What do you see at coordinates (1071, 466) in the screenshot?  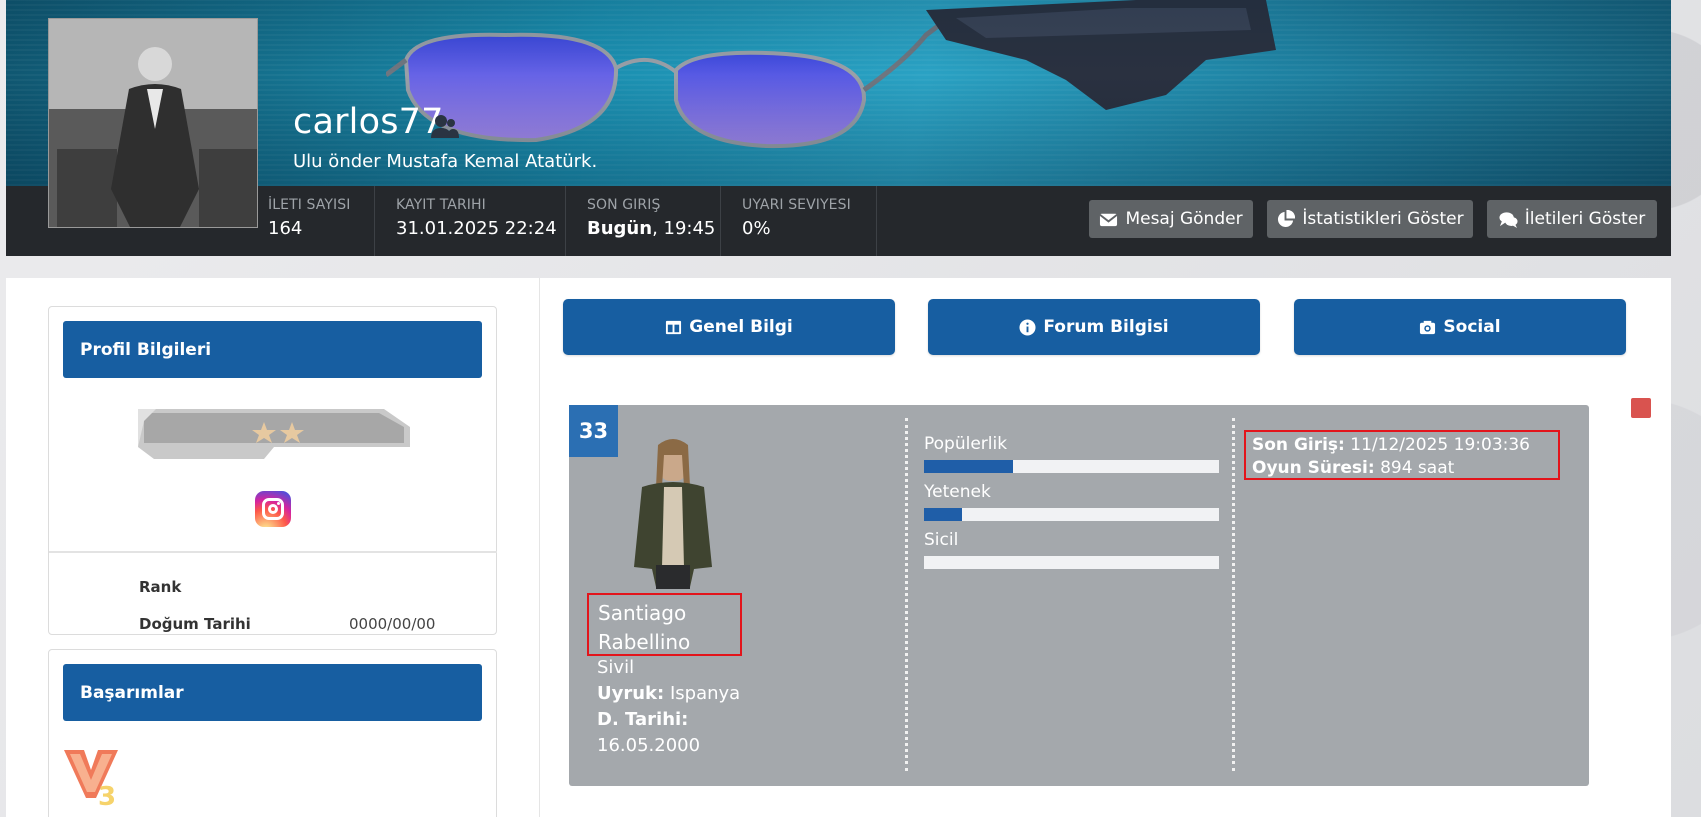 I see `popularity-bar` at bounding box center [1071, 466].